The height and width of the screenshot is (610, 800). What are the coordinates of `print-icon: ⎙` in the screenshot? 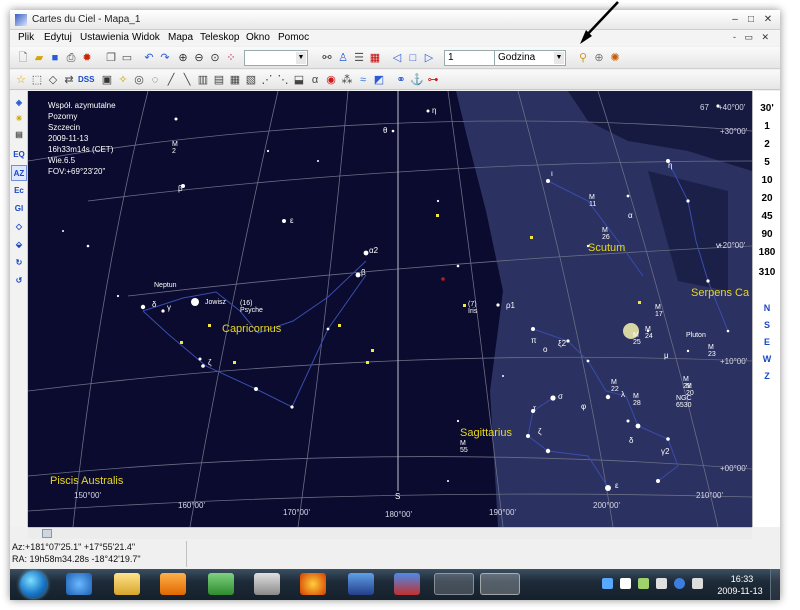 It's located at (71, 58).